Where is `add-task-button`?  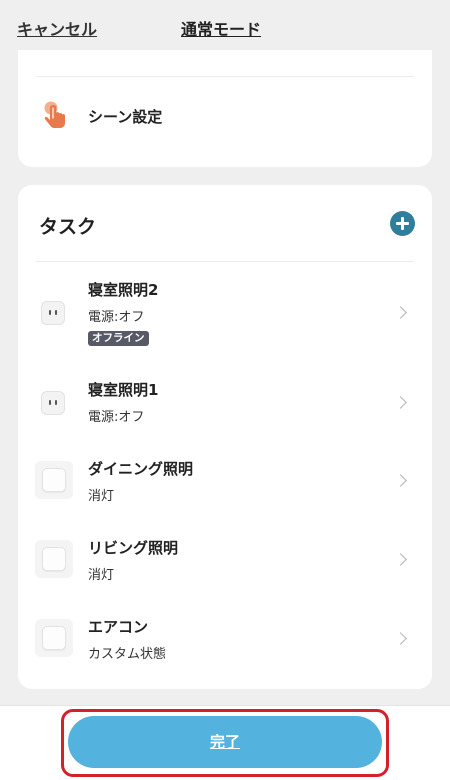
add-task-button is located at coordinates (402, 223).